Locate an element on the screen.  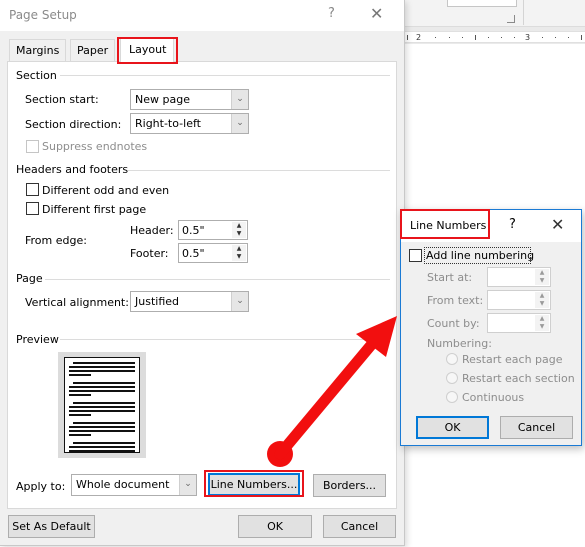
apply-to-select: Whole document ⌄ is located at coordinates (134, 485).